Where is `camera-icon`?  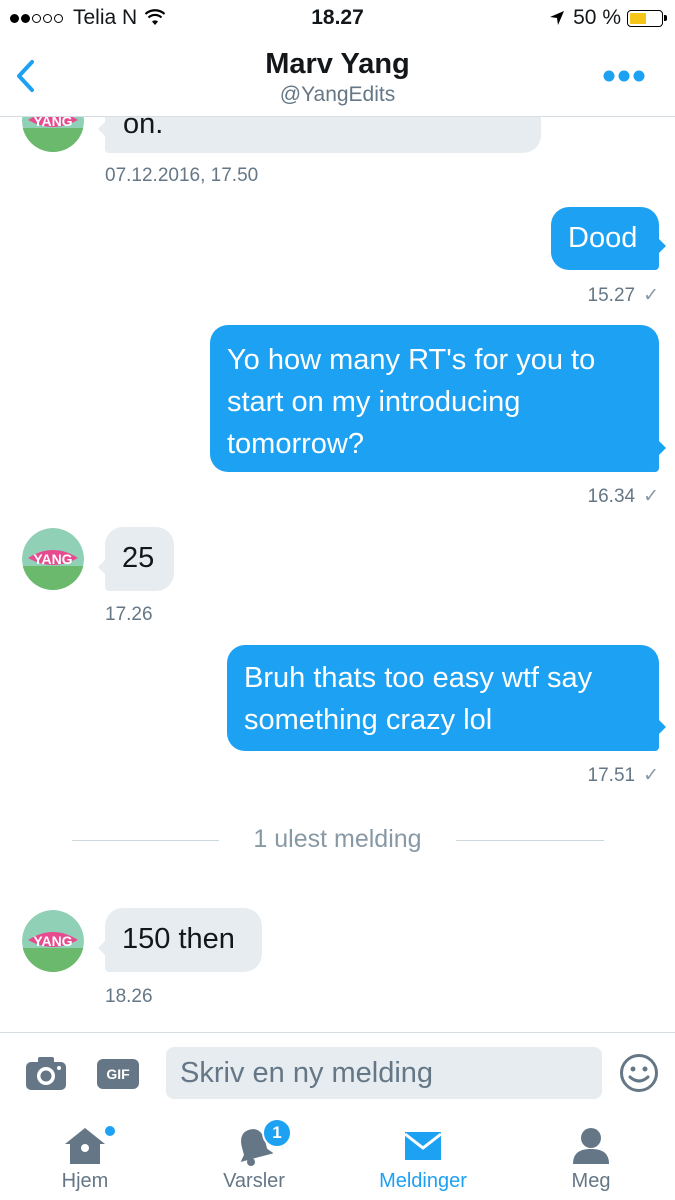
camera-icon is located at coordinates (46, 1073).